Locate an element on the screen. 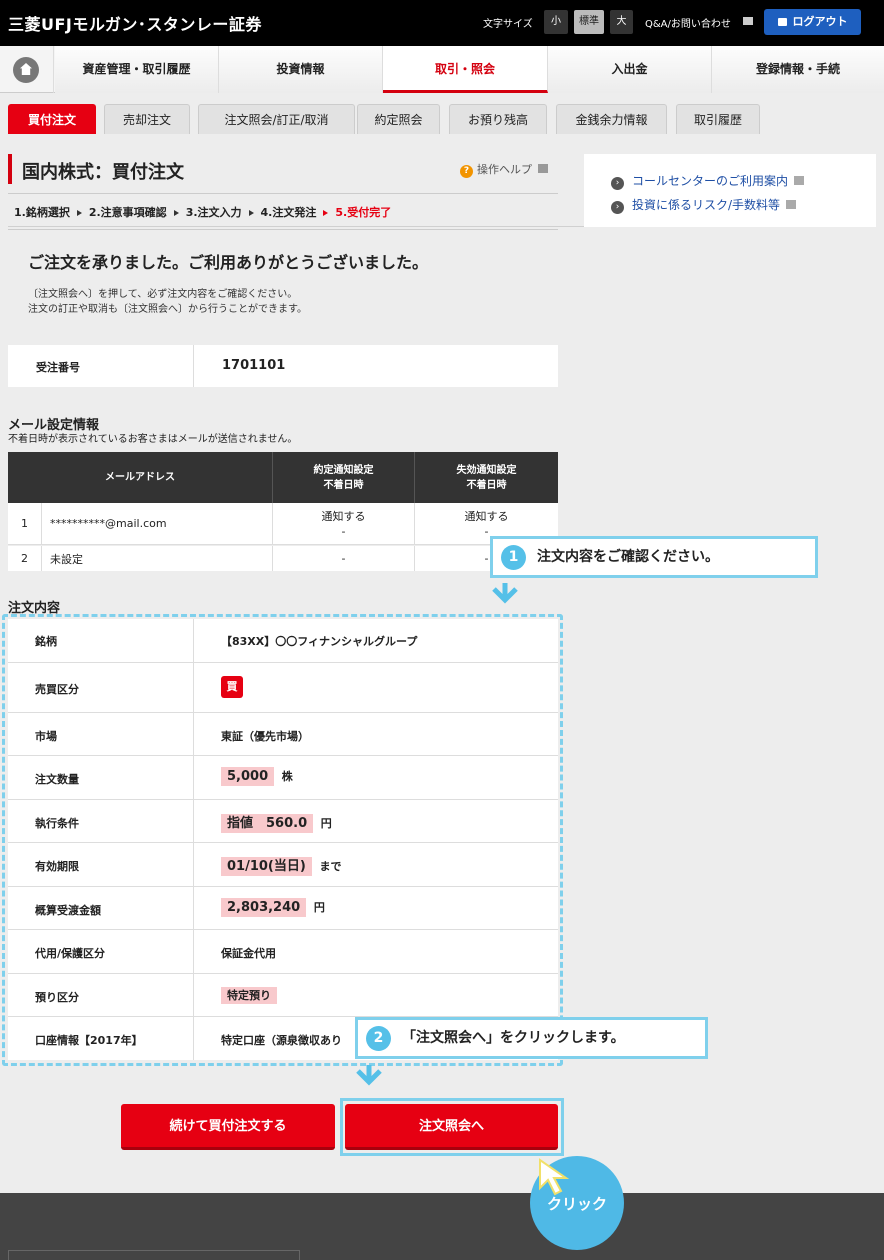  step-1: 1.銘柄選択 is located at coordinates (42, 212).